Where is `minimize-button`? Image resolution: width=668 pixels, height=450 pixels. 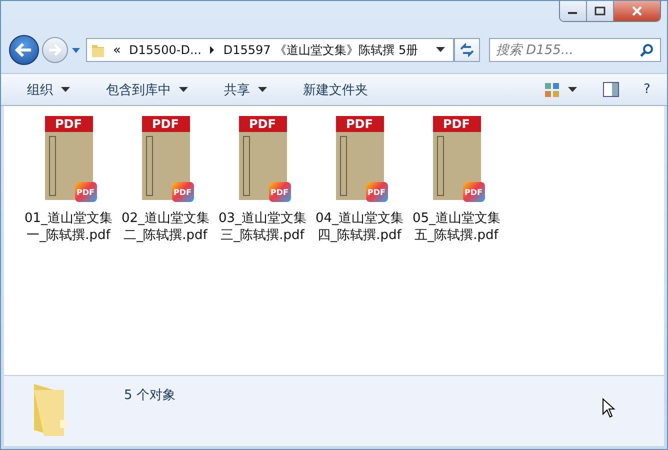
minimize-button is located at coordinates (573, 11).